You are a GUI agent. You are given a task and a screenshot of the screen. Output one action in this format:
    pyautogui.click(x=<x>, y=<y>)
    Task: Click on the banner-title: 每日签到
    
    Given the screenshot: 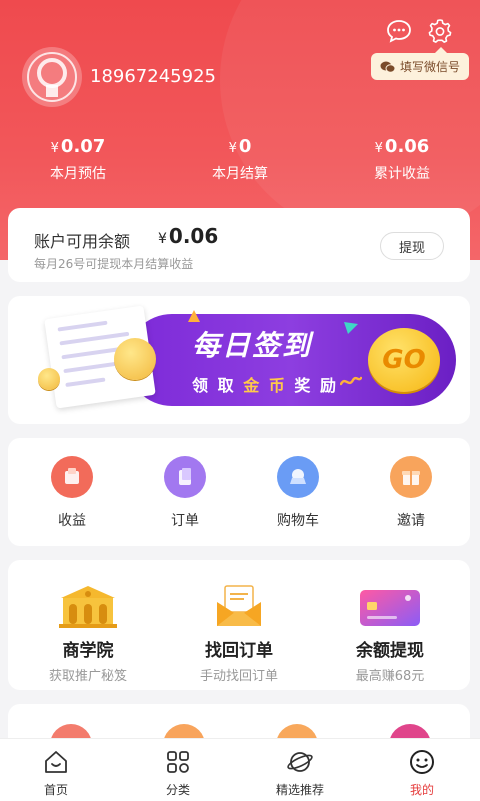 What is the action you would take?
    pyautogui.click(x=252, y=345)
    